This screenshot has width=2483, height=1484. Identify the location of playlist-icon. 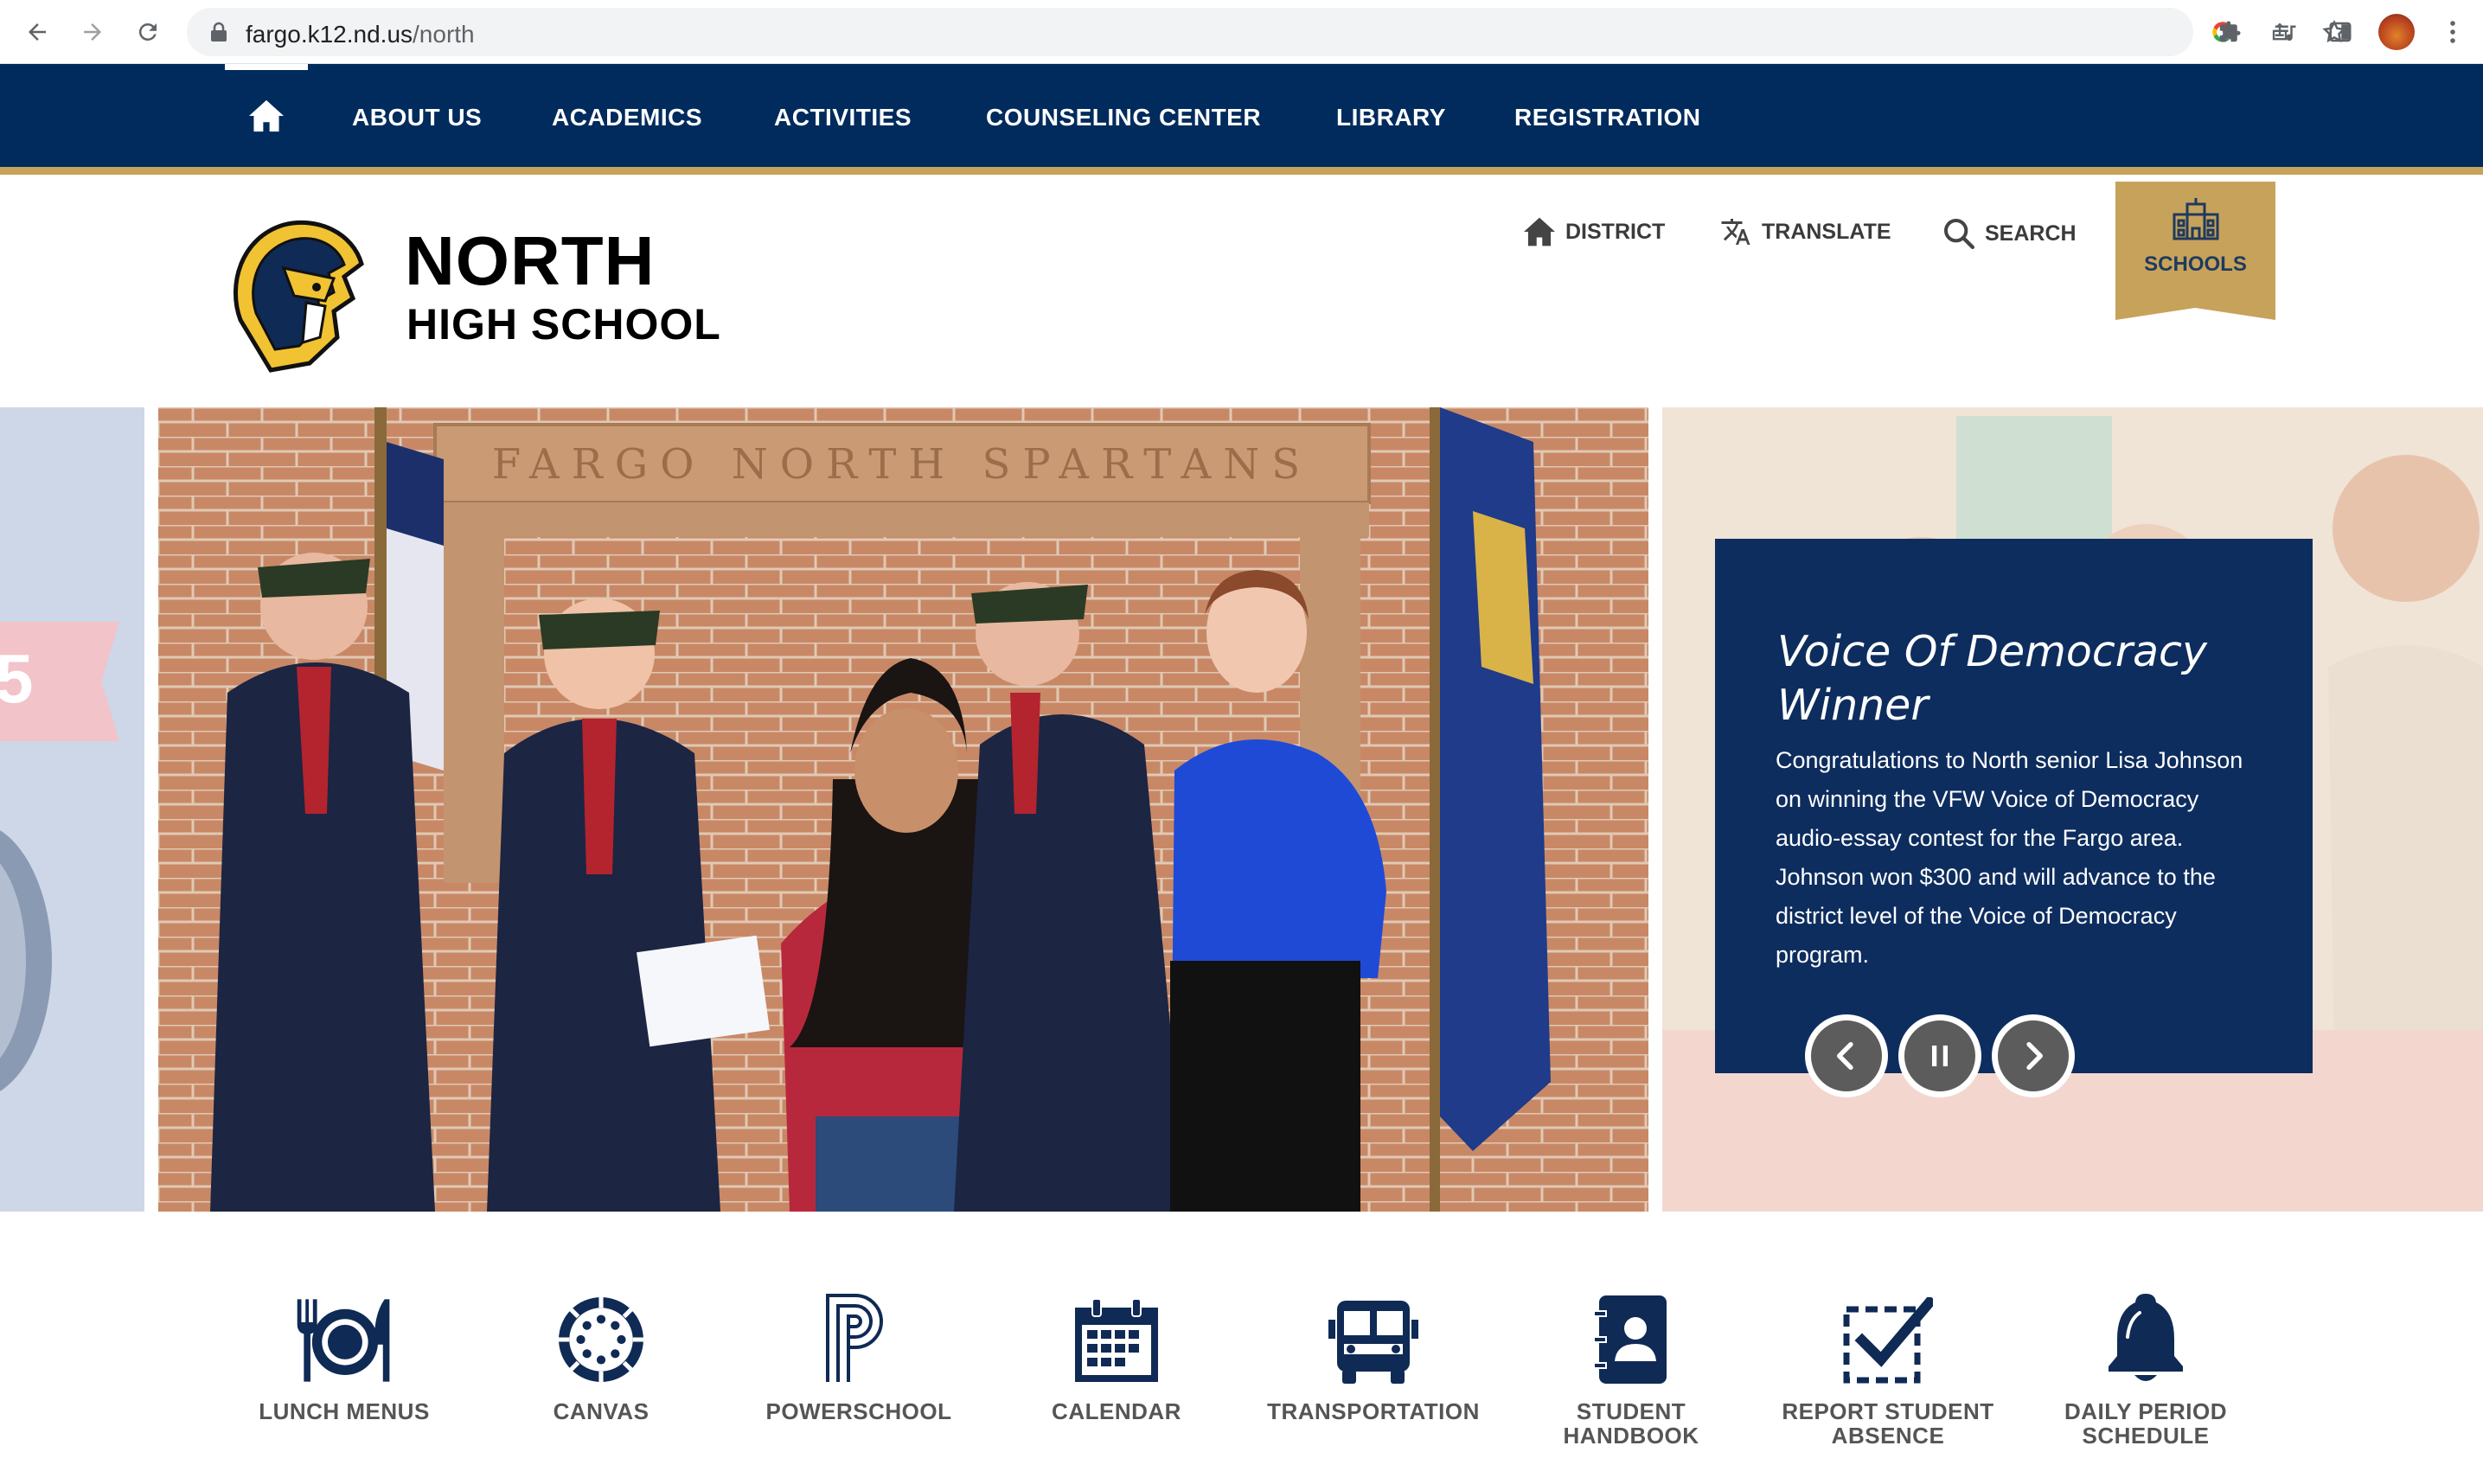
(2285, 33).